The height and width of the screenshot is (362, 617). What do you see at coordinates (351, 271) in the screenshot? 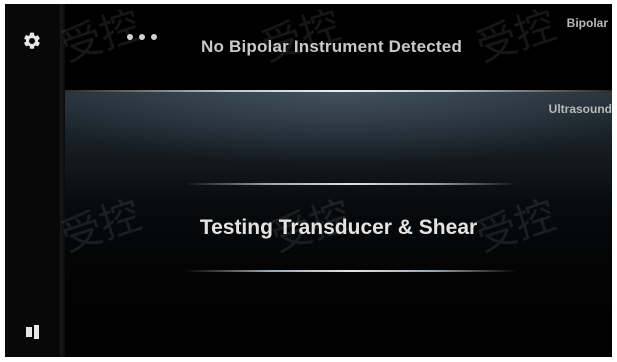
I see `status-line-bottom` at bounding box center [351, 271].